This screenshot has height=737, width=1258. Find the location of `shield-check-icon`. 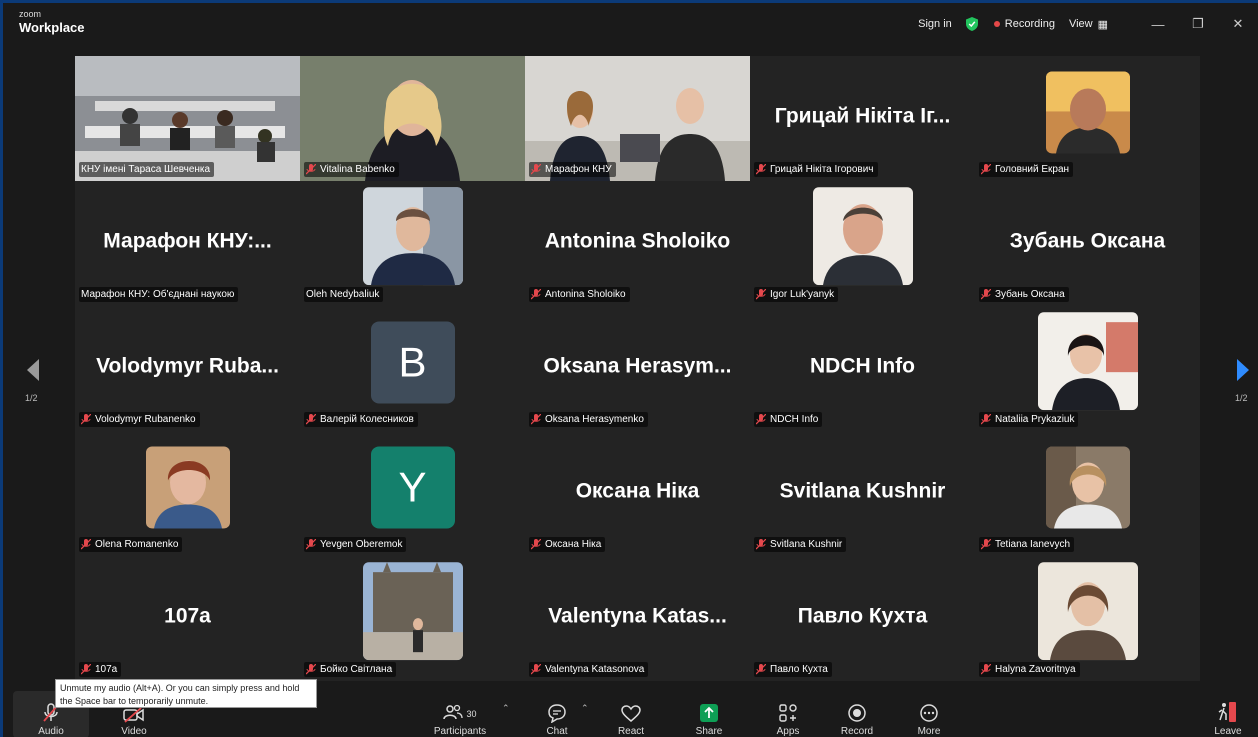

shield-check-icon is located at coordinates (971, 24).